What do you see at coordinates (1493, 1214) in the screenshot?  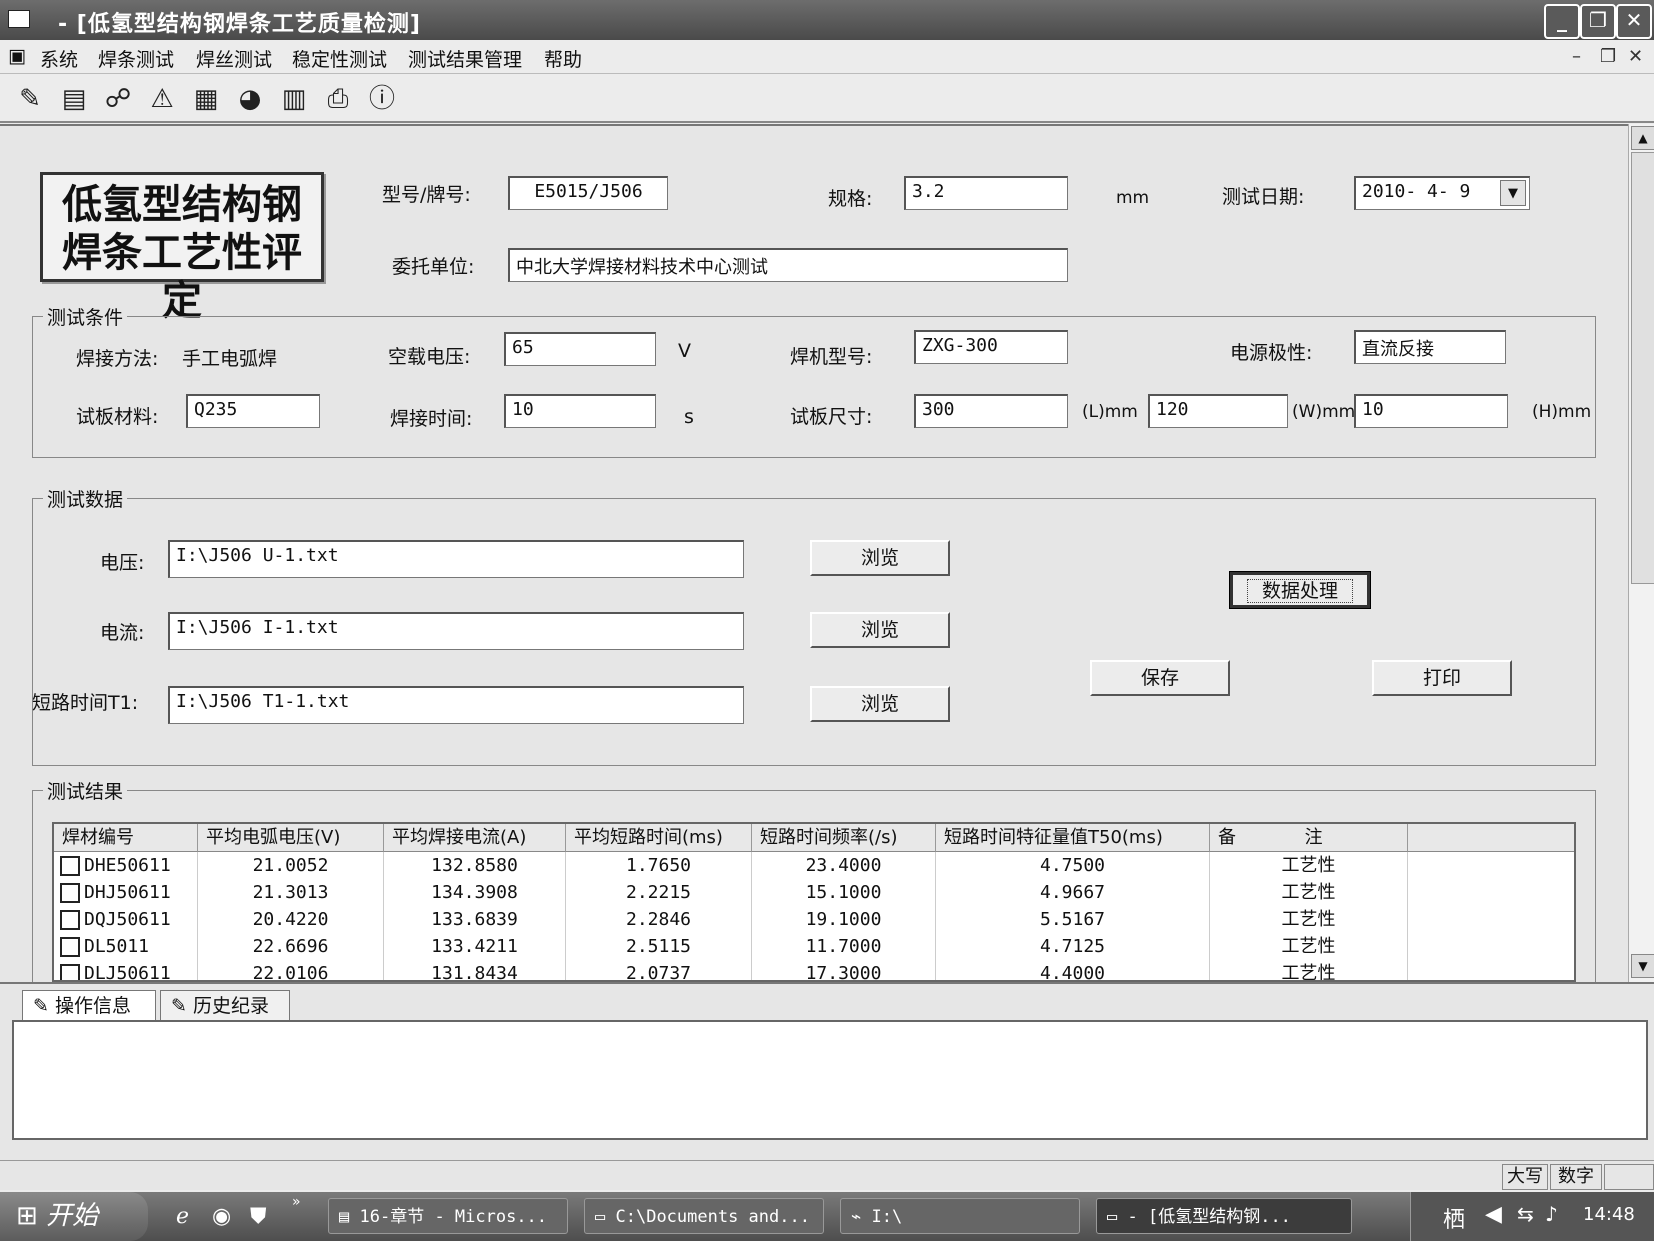 I see `chevron-left-icon: ◀` at bounding box center [1493, 1214].